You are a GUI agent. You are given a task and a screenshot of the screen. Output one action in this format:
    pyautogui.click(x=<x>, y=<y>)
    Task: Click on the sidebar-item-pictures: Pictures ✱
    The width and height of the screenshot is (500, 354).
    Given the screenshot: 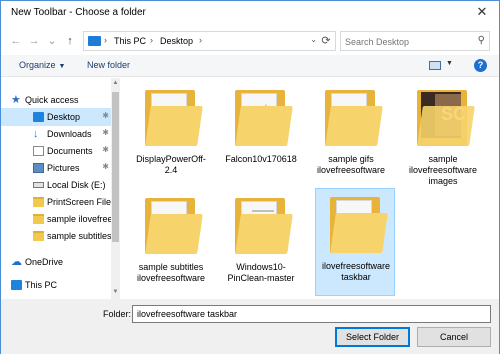 What is the action you would take?
    pyautogui.click(x=56, y=168)
    